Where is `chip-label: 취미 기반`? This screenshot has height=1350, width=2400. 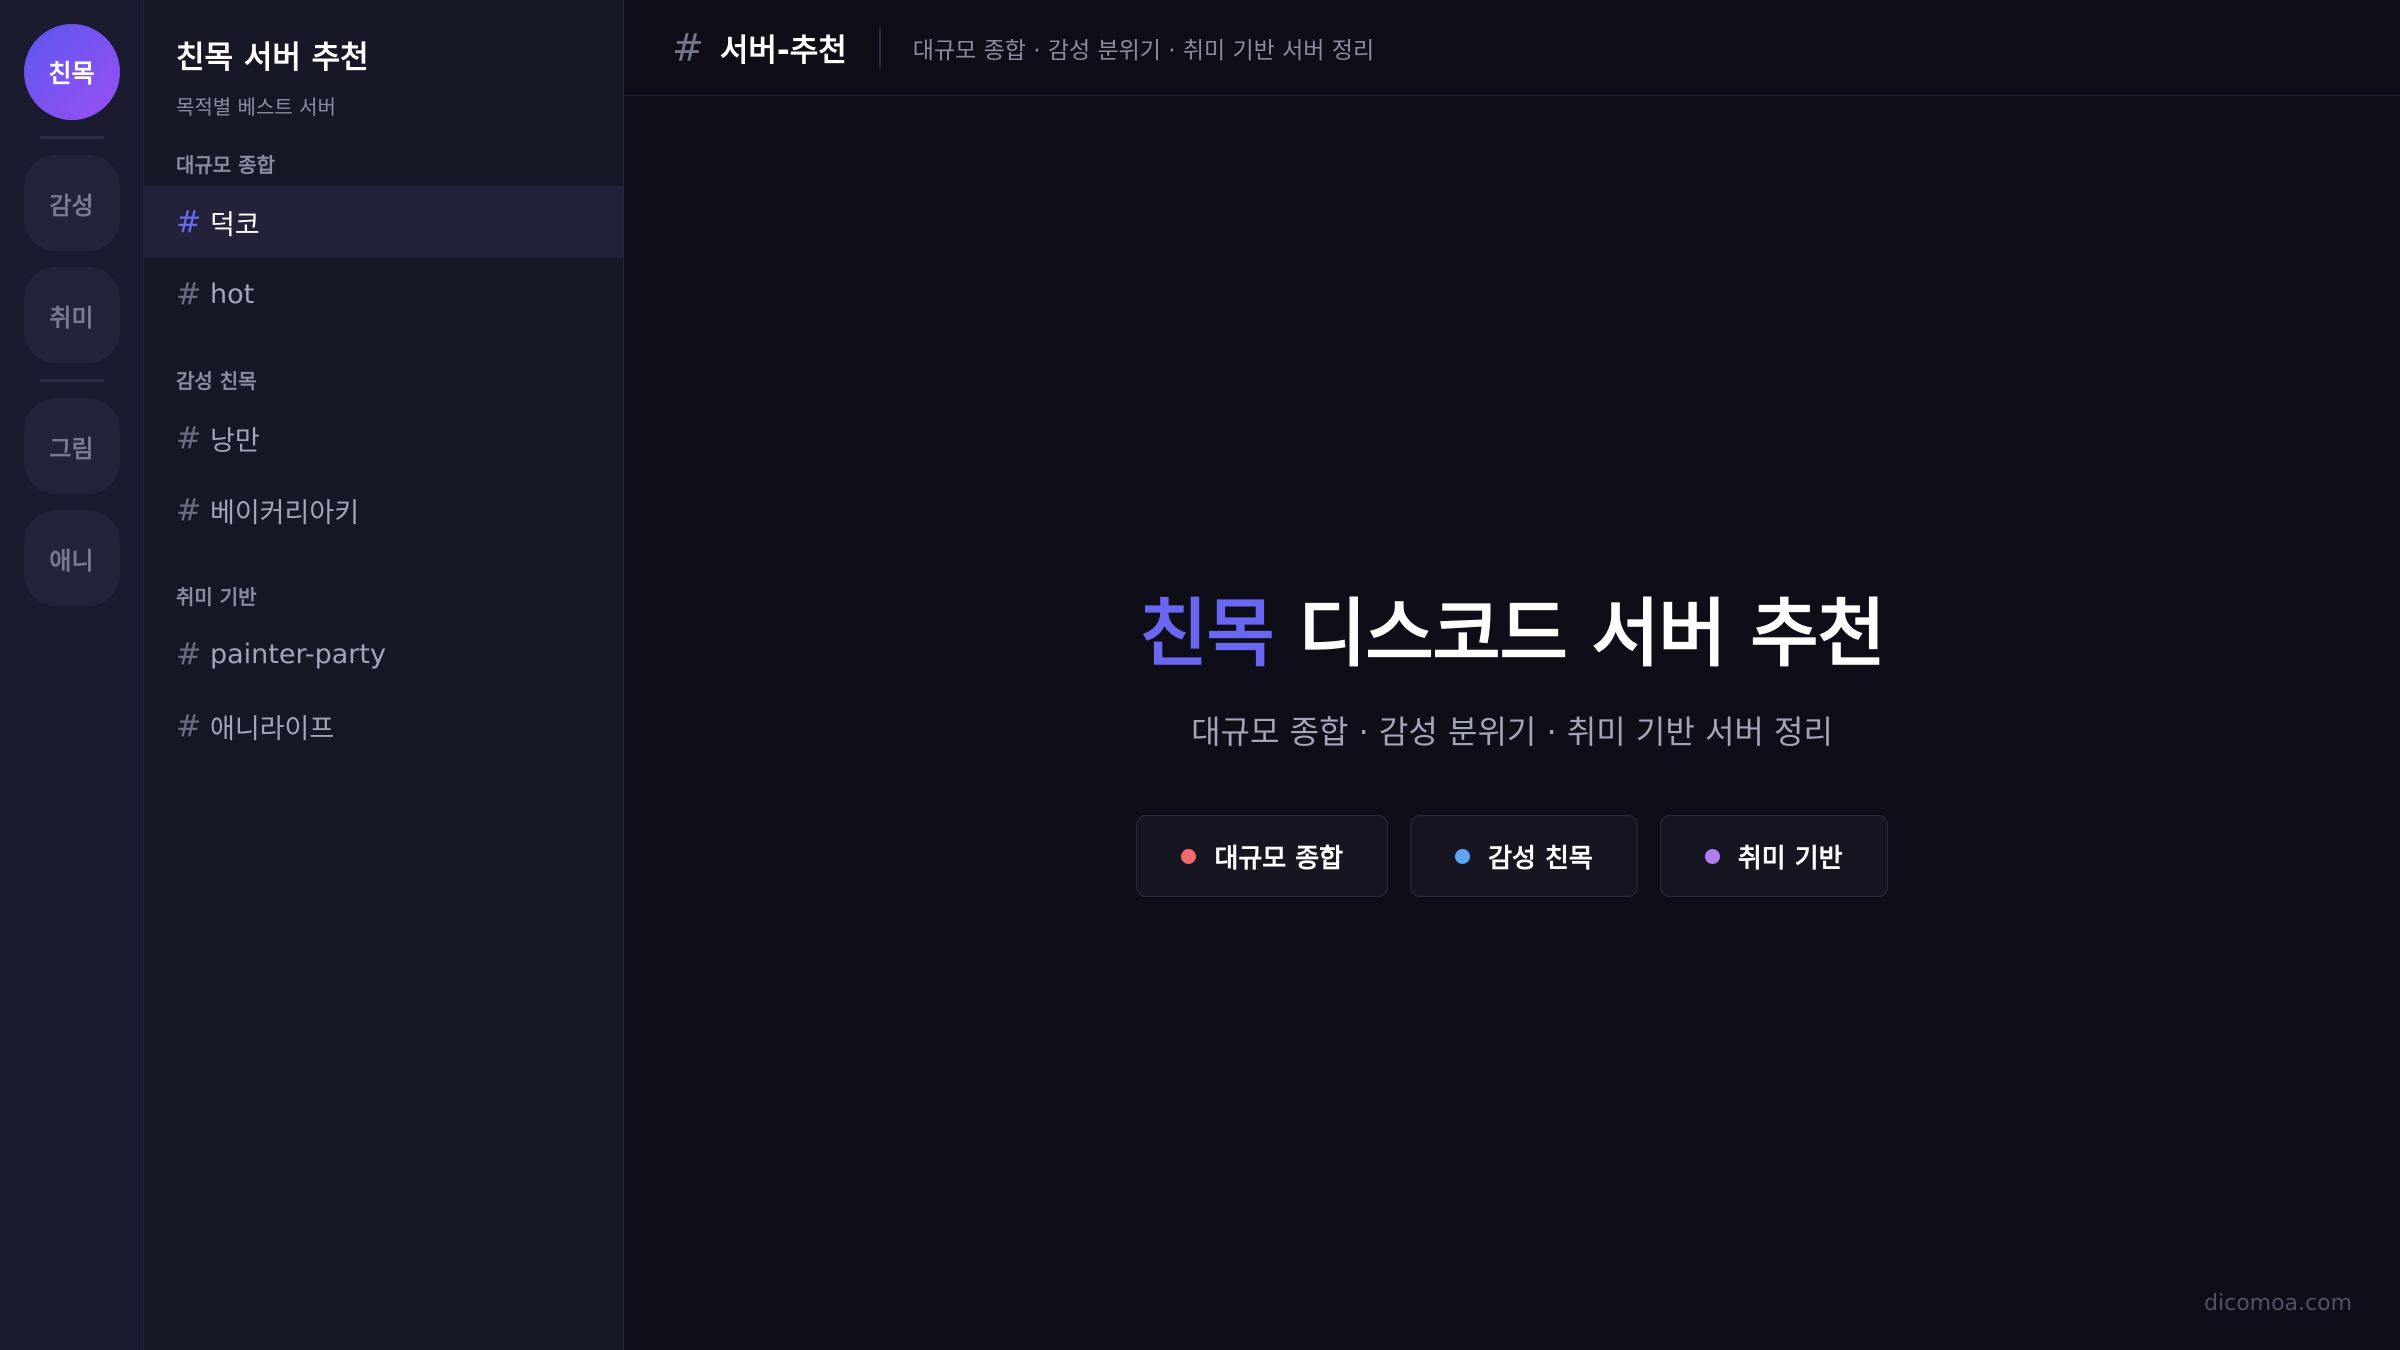 chip-label: 취미 기반 is located at coordinates (1790, 858).